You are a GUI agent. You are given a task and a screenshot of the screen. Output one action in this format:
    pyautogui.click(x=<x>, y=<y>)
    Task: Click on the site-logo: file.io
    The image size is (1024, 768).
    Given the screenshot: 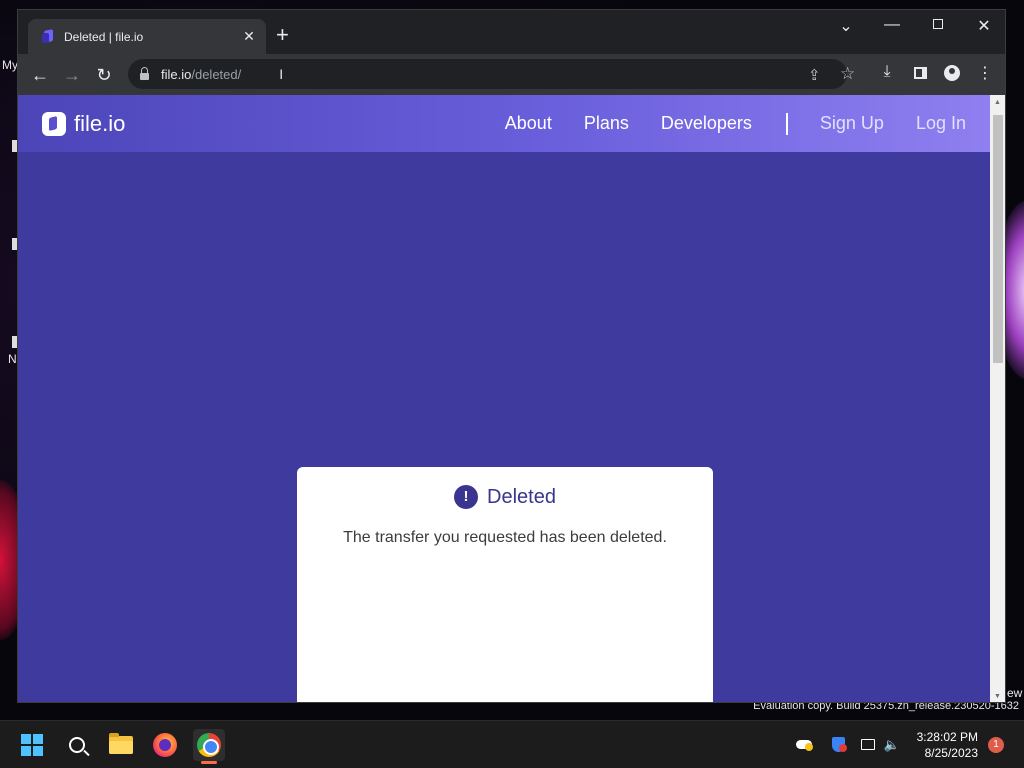 What is the action you would take?
    pyautogui.click(x=83, y=124)
    